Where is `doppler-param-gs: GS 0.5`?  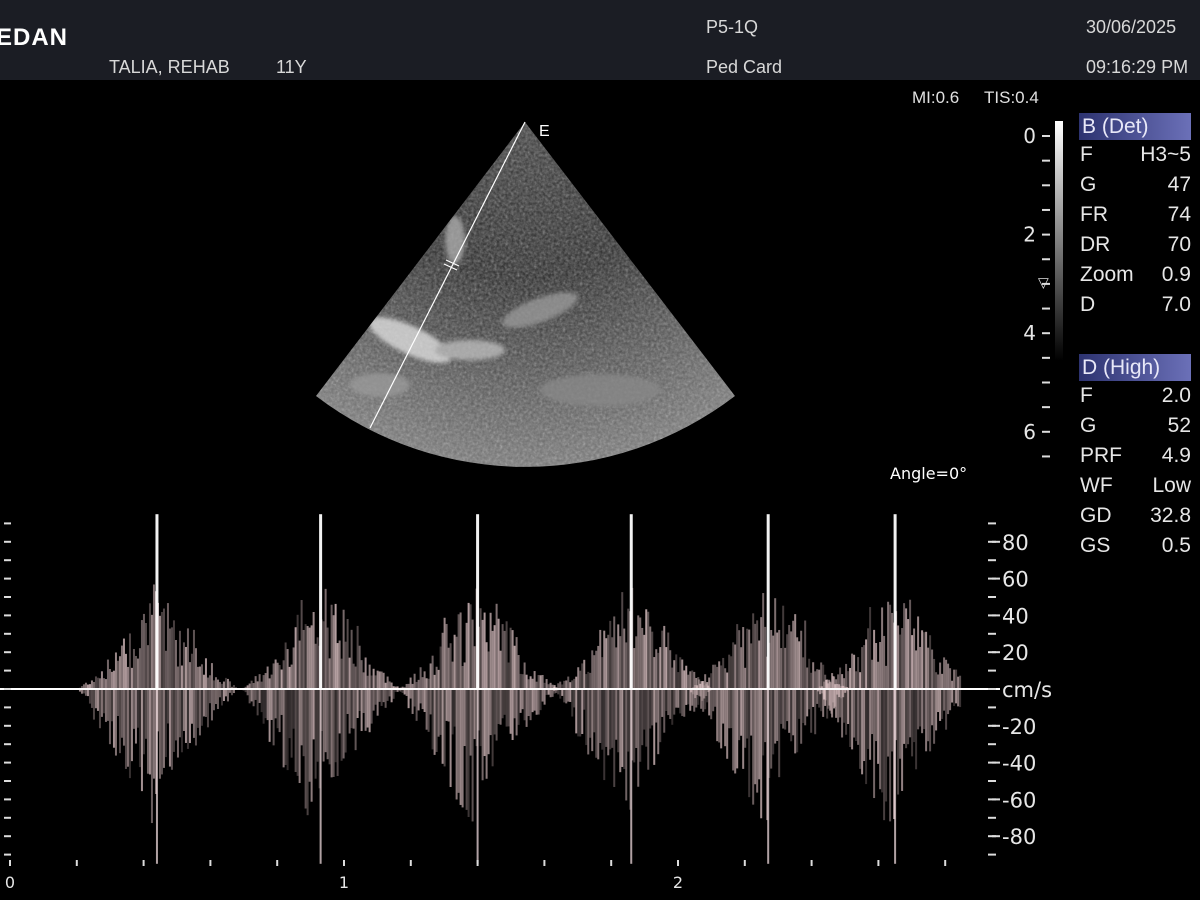 doppler-param-gs: GS 0.5 is located at coordinates (1135, 546).